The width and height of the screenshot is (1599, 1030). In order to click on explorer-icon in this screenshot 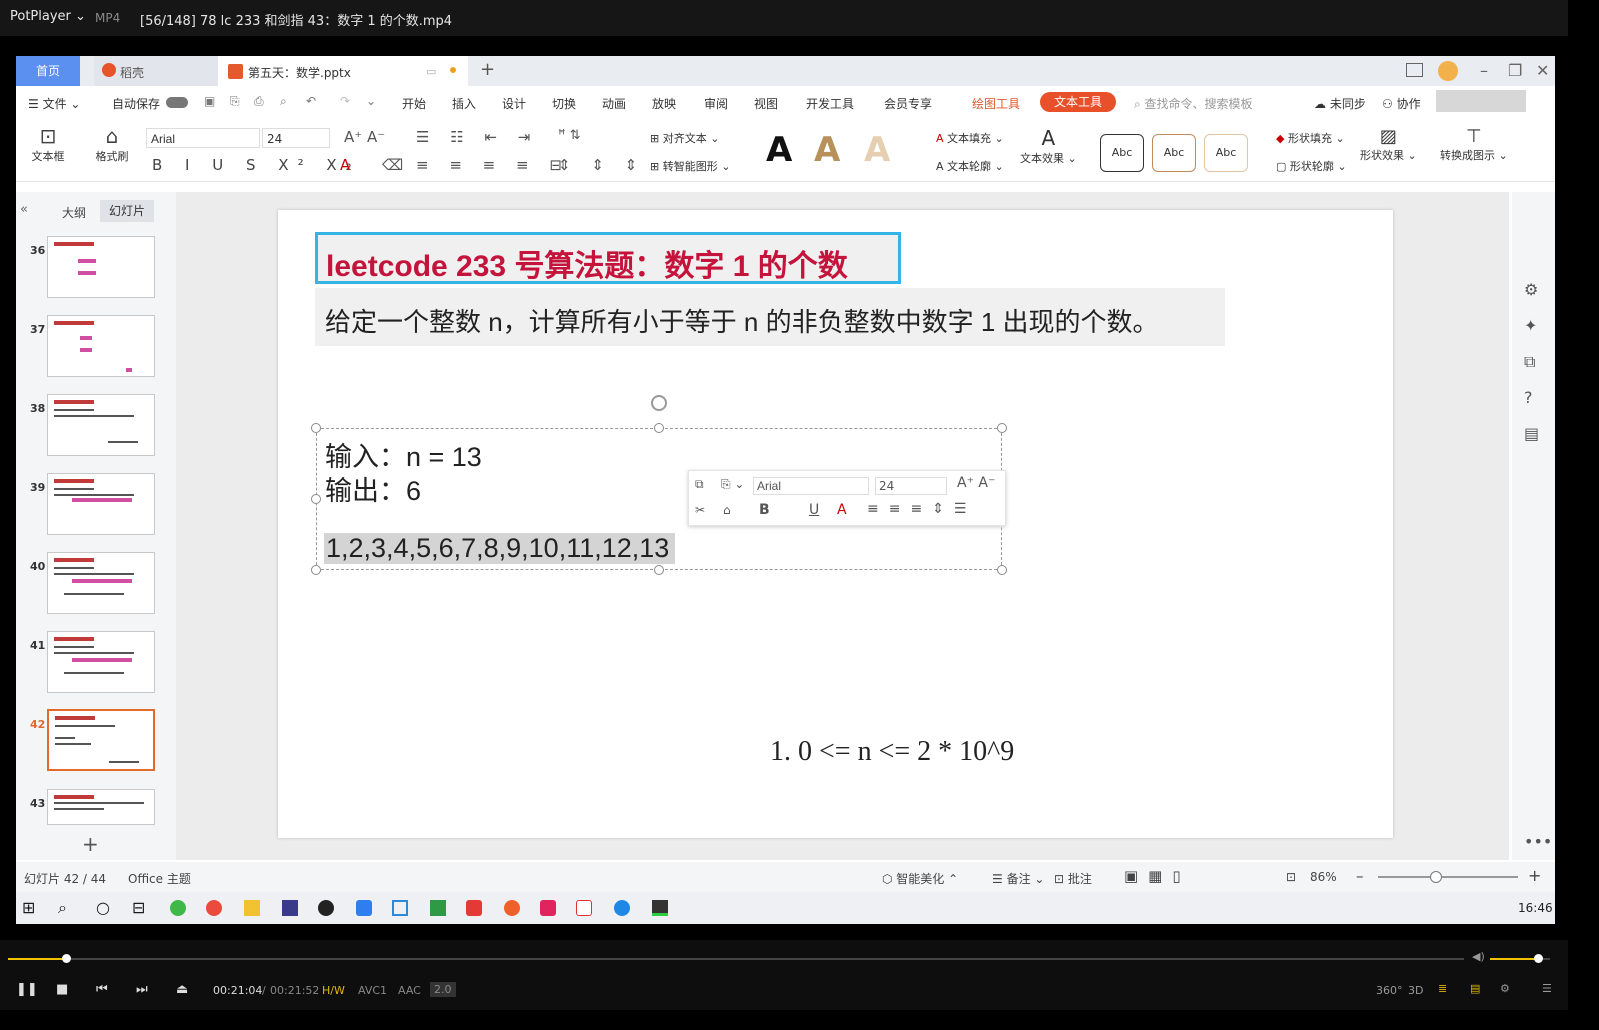, I will do `click(252, 908)`.